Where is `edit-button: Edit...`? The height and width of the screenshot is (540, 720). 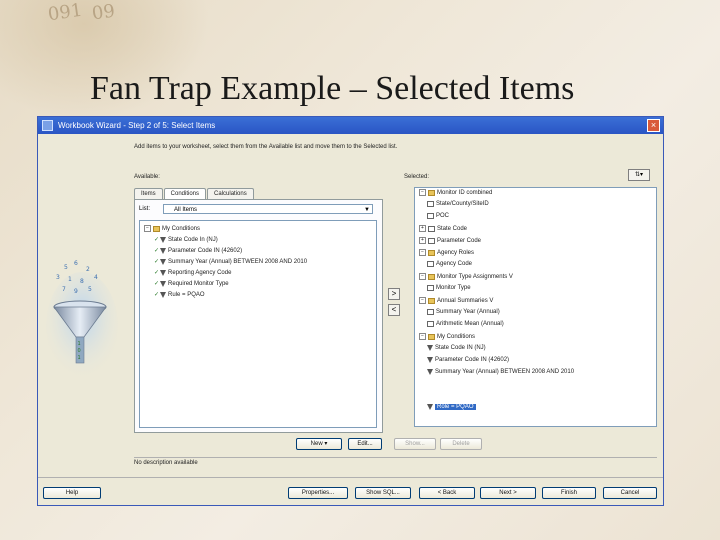 edit-button: Edit... is located at coordinates (365, 444).